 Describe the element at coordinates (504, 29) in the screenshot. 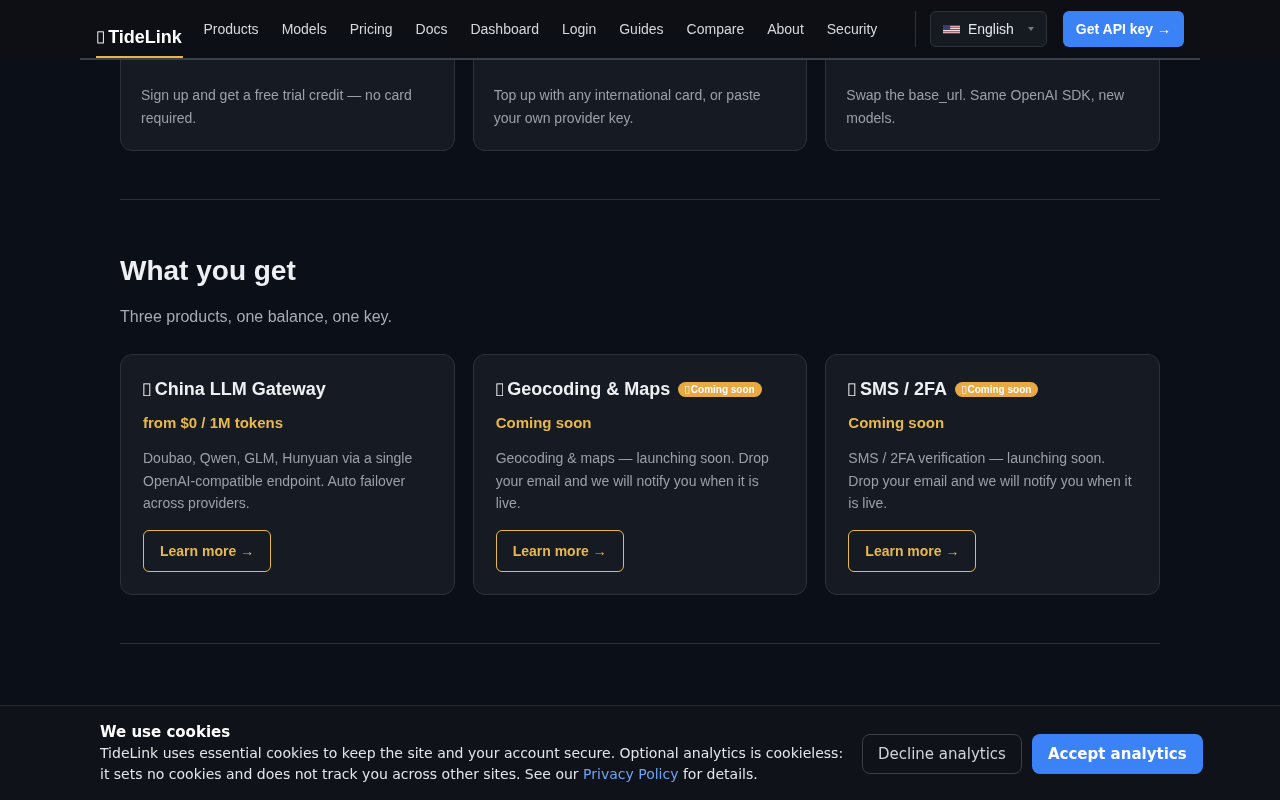

I see `nav-link: Dashboard` at that location.